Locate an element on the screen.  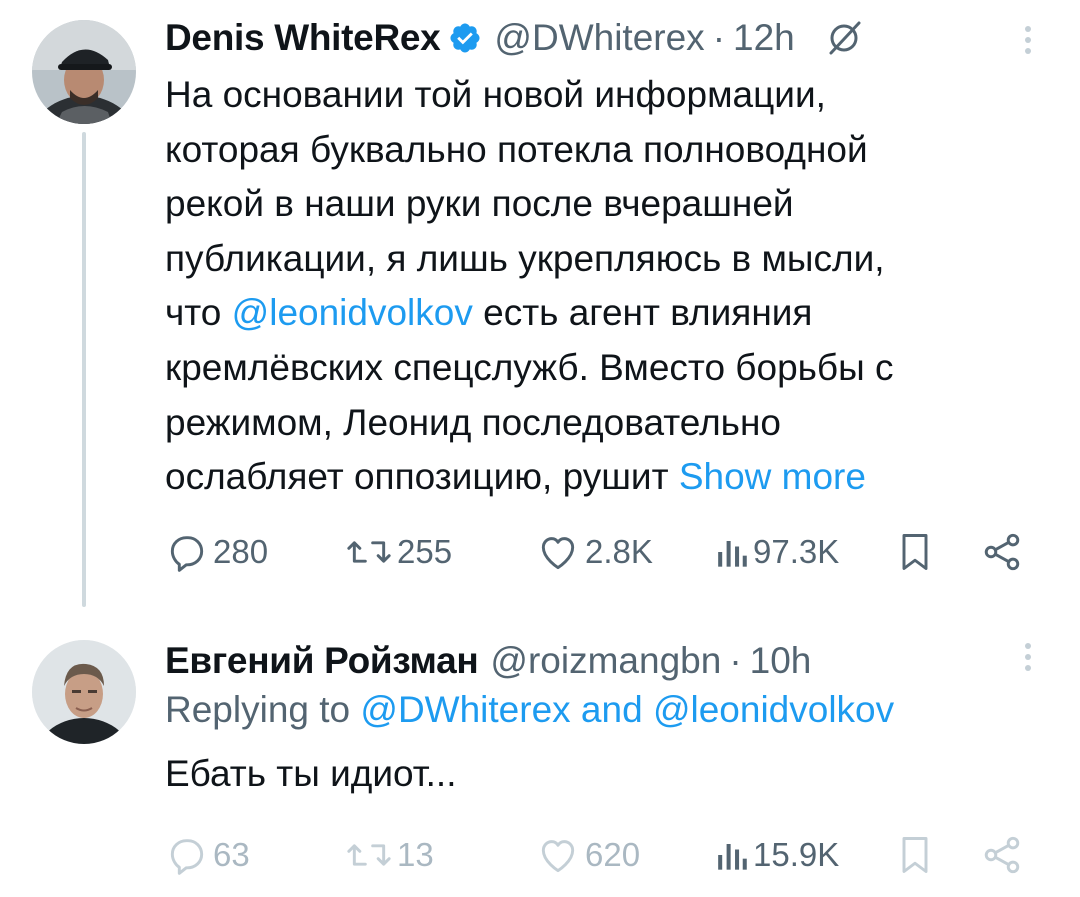
tweet-line: ослабляет оппозицию, рушит Show more is located at coordinates (605, 477).